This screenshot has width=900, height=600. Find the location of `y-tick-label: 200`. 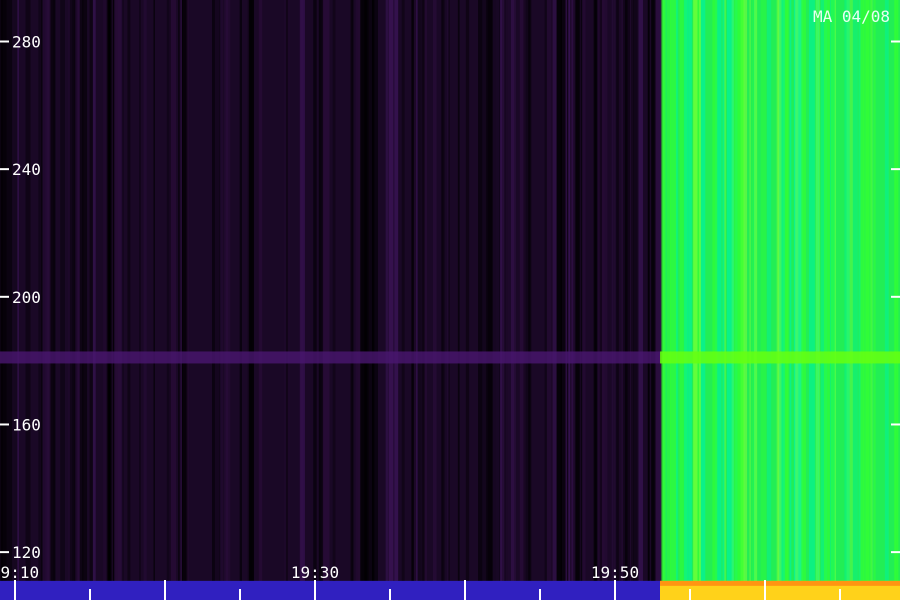

y-tick-label: 200 is located at coordinates (26, 297).